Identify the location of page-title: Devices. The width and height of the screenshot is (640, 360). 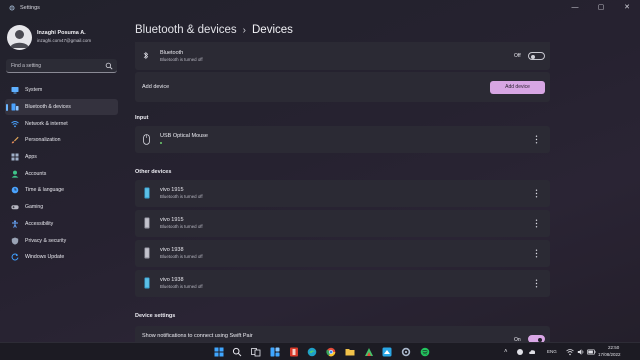
(272, 30).